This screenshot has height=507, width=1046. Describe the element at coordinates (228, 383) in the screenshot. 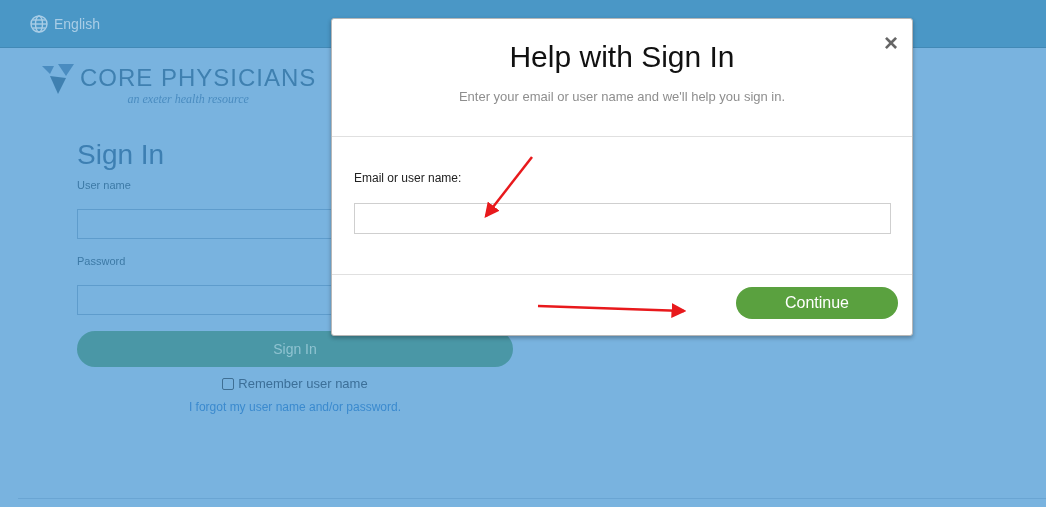

I see `remember-checkbox` at that location.